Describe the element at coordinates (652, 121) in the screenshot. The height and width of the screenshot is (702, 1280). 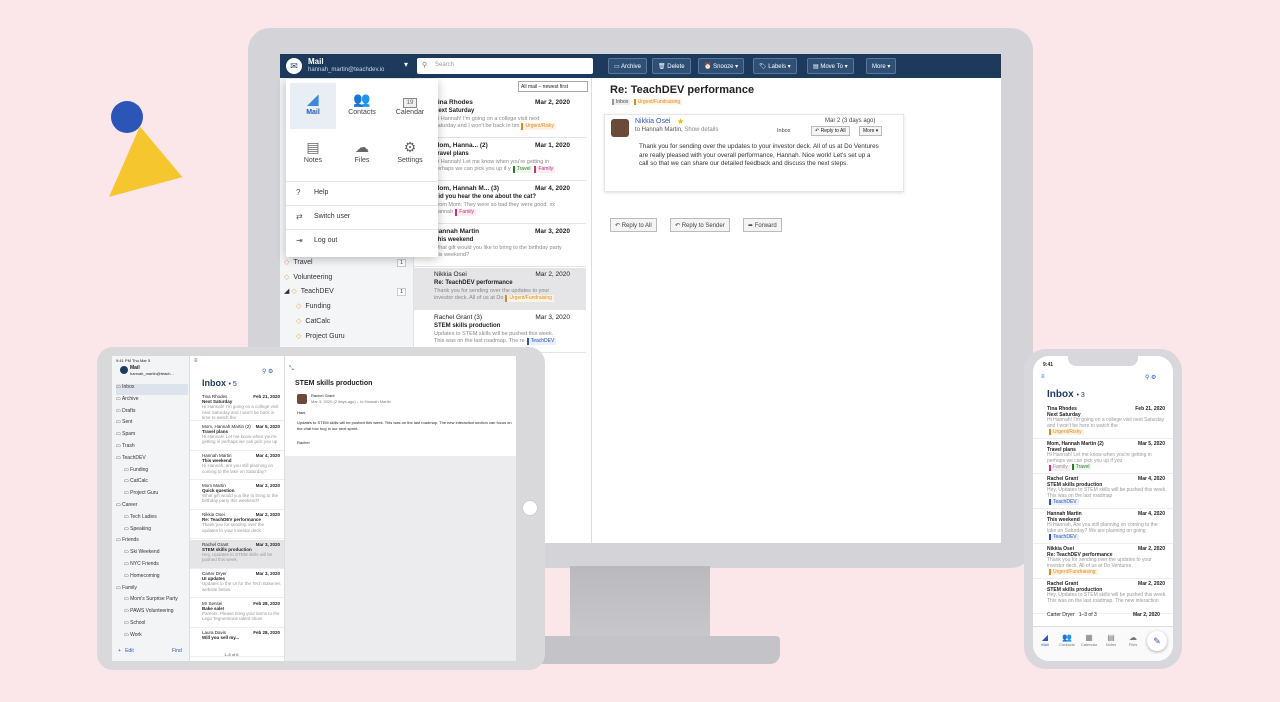
I see `sender-name: Nikkia Osei` at that location.